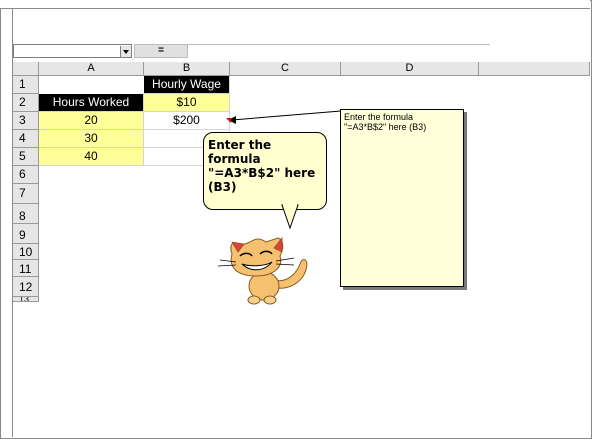 This screenshot has height=439, width=592. I want to click on speech-bubble: Enter the formula "=A3*B$2" here (B3), so click(265, 171).